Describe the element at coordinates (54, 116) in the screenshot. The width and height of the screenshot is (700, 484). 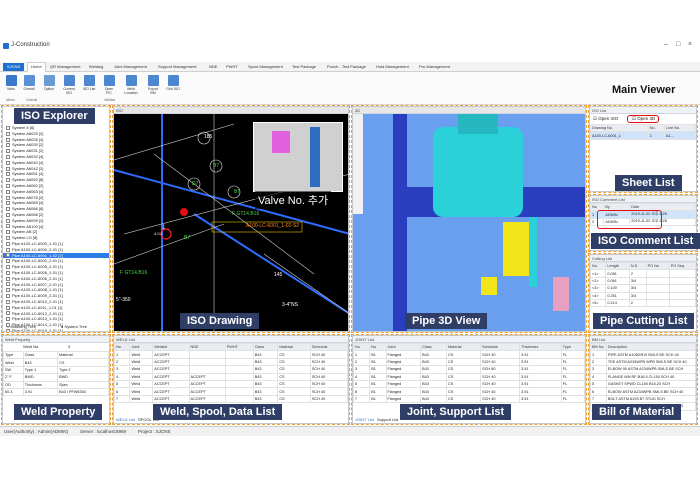
I see `iso-explorer-label: ISO Explorer` at that location.